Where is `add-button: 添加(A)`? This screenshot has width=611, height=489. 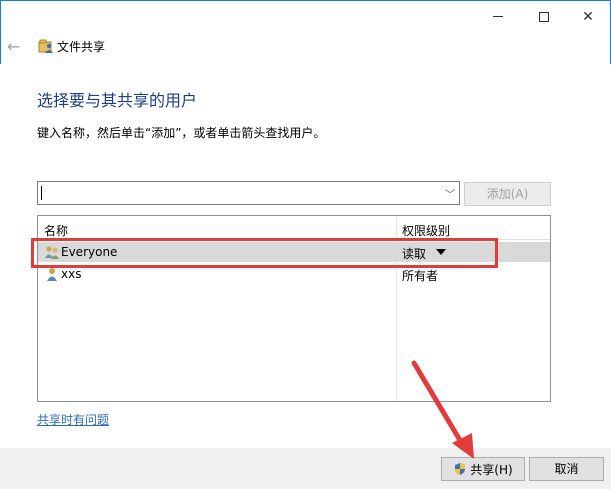 add-button: 添加(A) is located at coordinates (507, 194).